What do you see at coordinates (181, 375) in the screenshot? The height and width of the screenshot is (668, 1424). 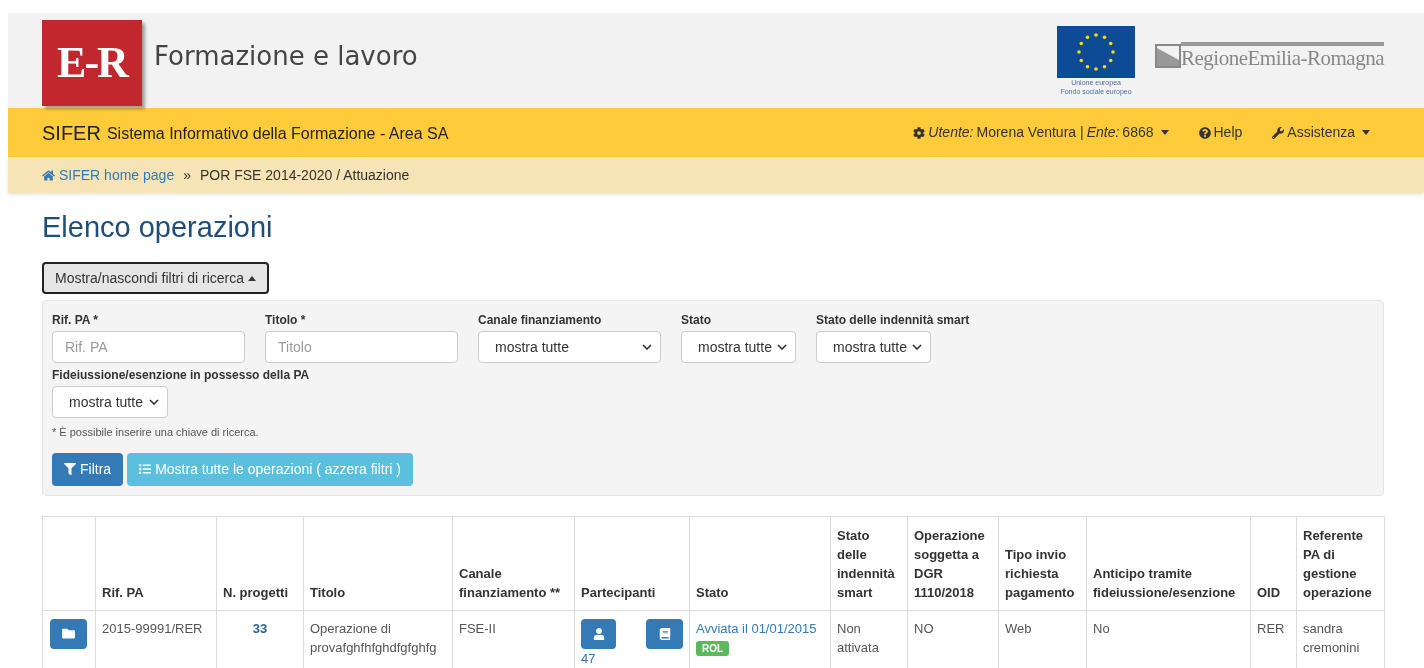 I see `filter-label: Fideiussione/esenzione in possesso della PA` at bounding box center [181, 375].